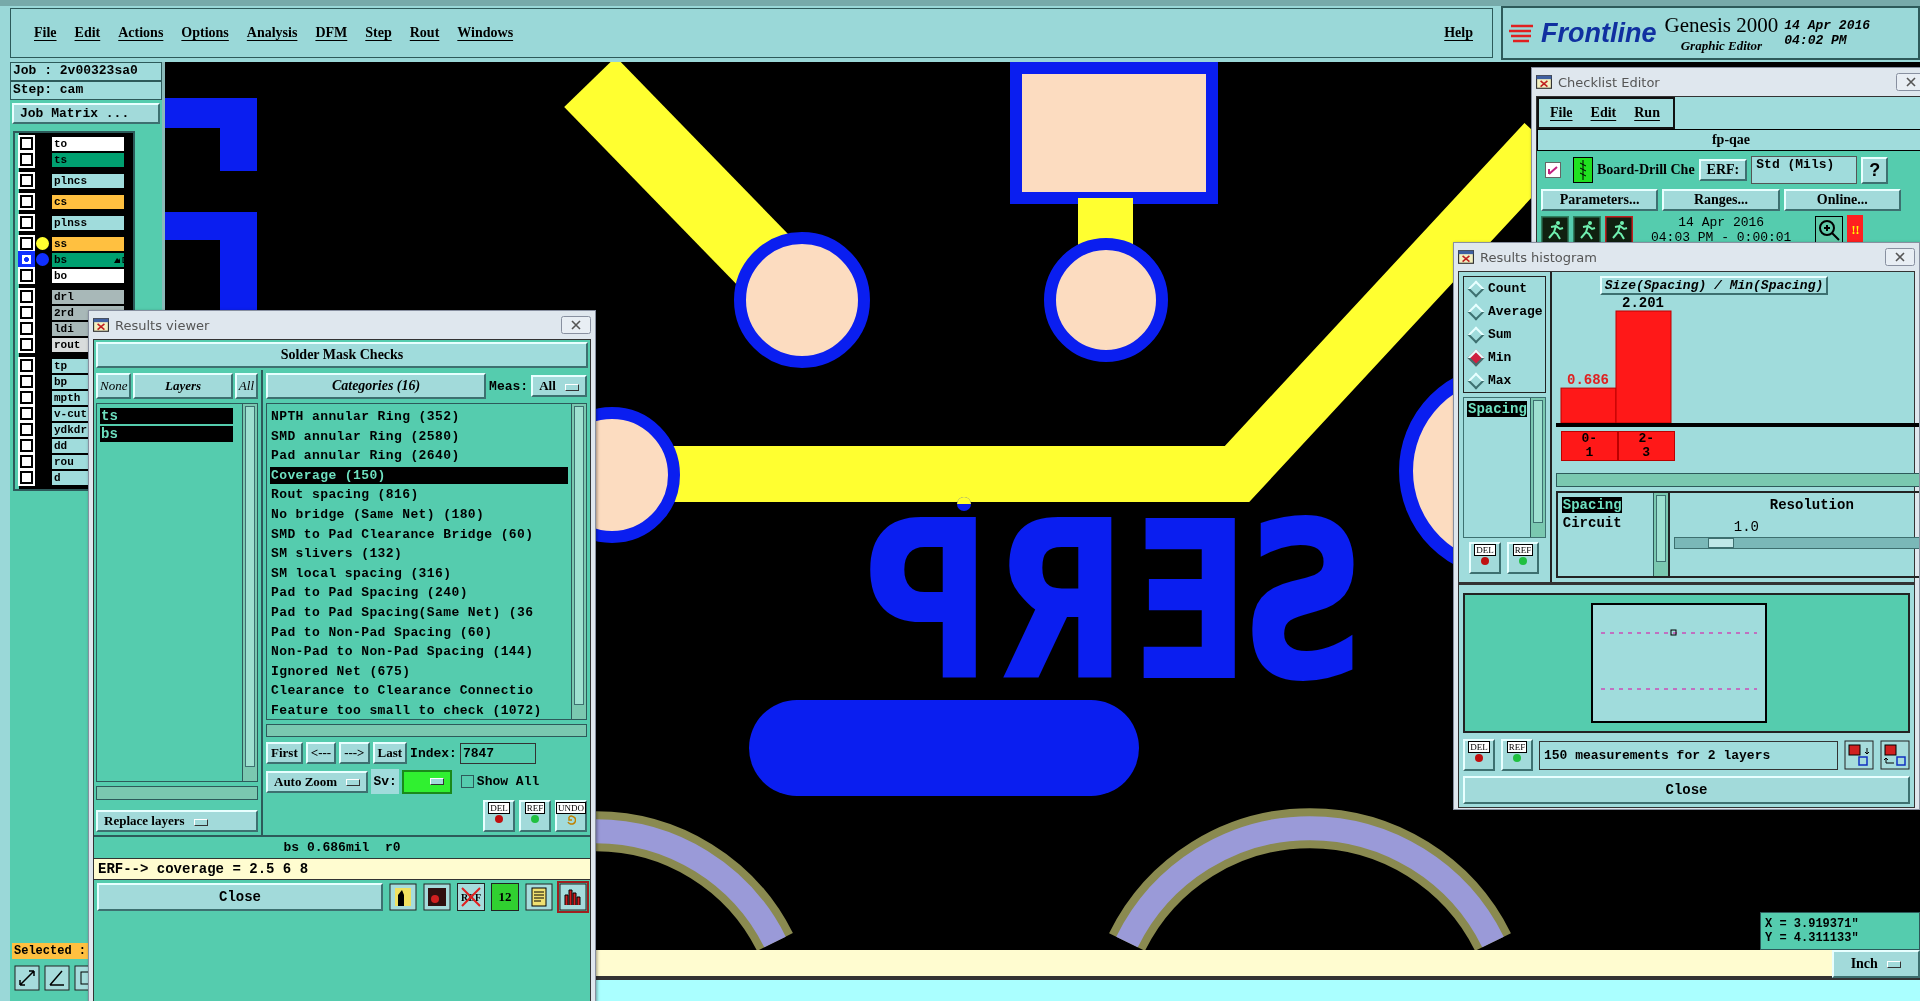 The width and height of the screenshot is (1920, 1001). I want to click on job-label: Job : 2v00323sa0, so click(86, 71).